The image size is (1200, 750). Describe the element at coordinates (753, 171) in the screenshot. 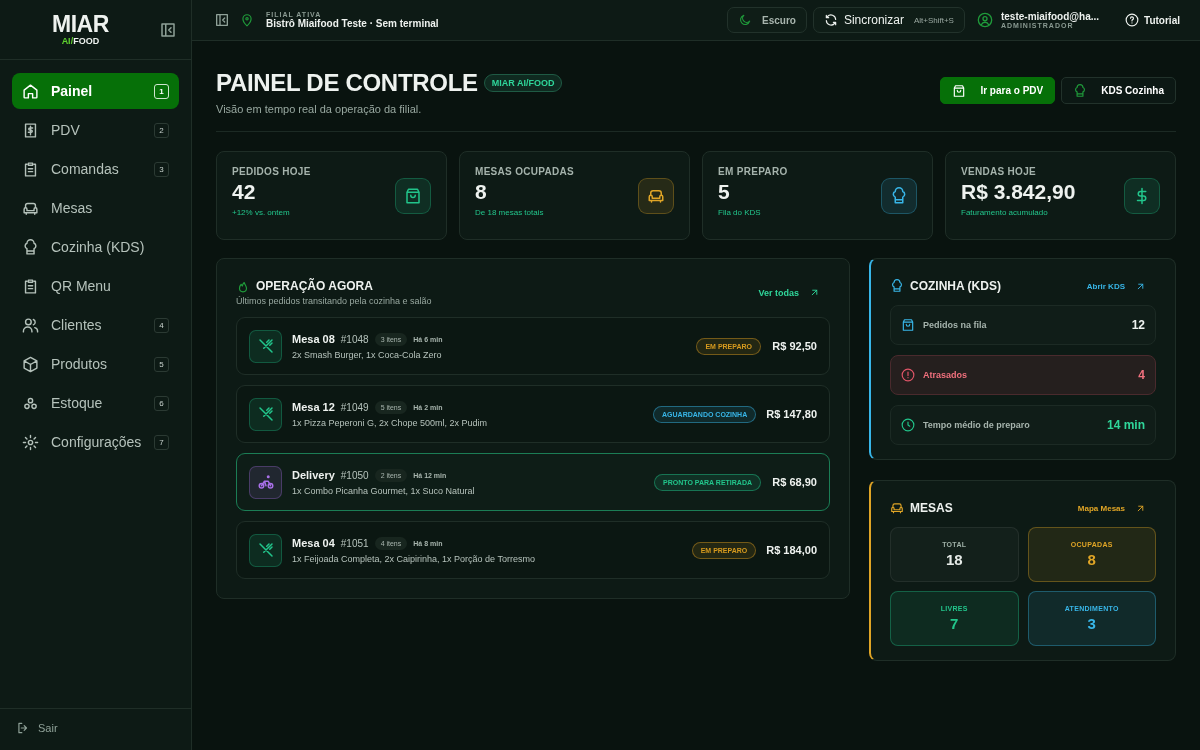

I see `stat-label: EM PREPARO` at that location.